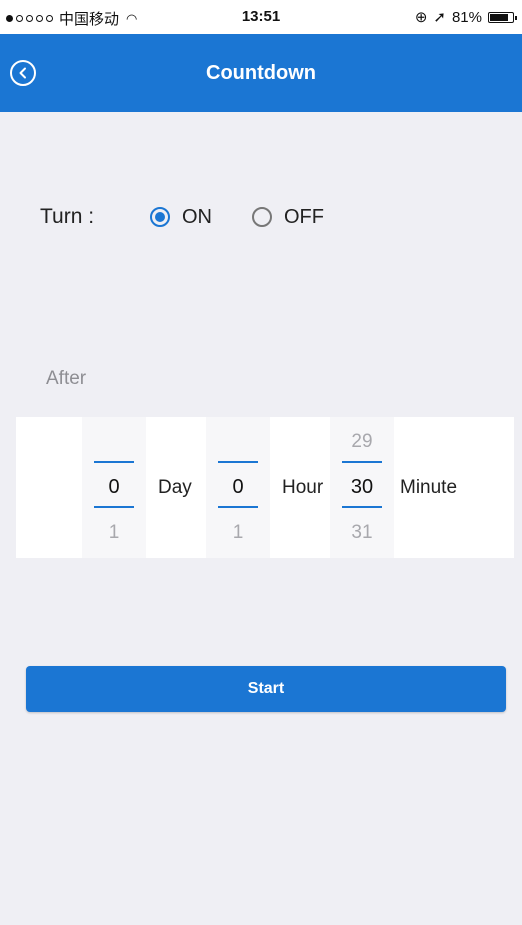 Image resolution: width=522 pixels, height=925 pixels. Describe the element at coordinates (175, 487) in the screenshot. I see `day-unit-label: Day` at that location.